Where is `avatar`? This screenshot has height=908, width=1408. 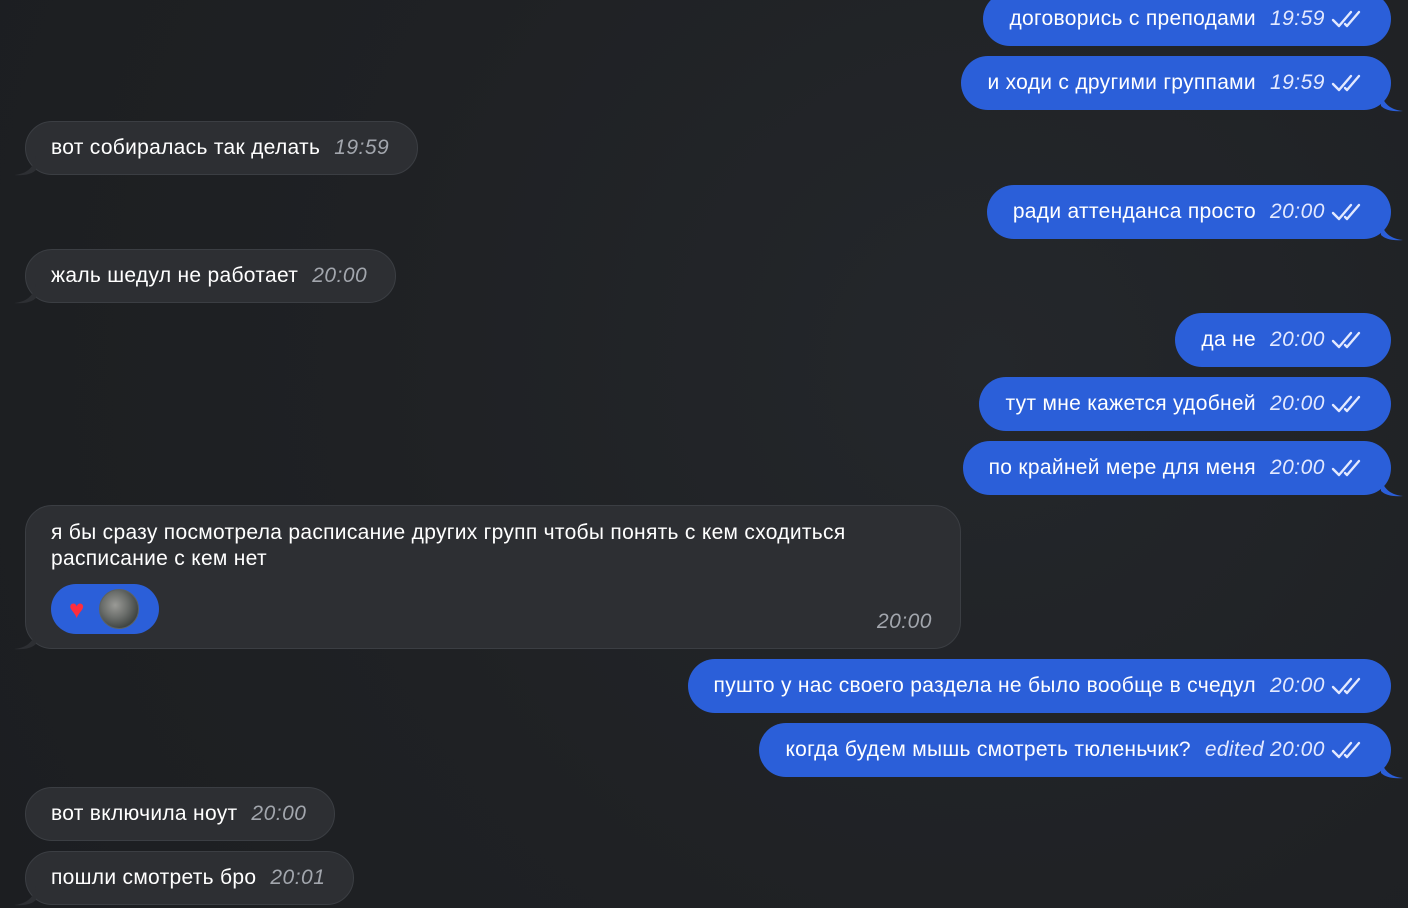 avatar is located at coordinates (118, 609).